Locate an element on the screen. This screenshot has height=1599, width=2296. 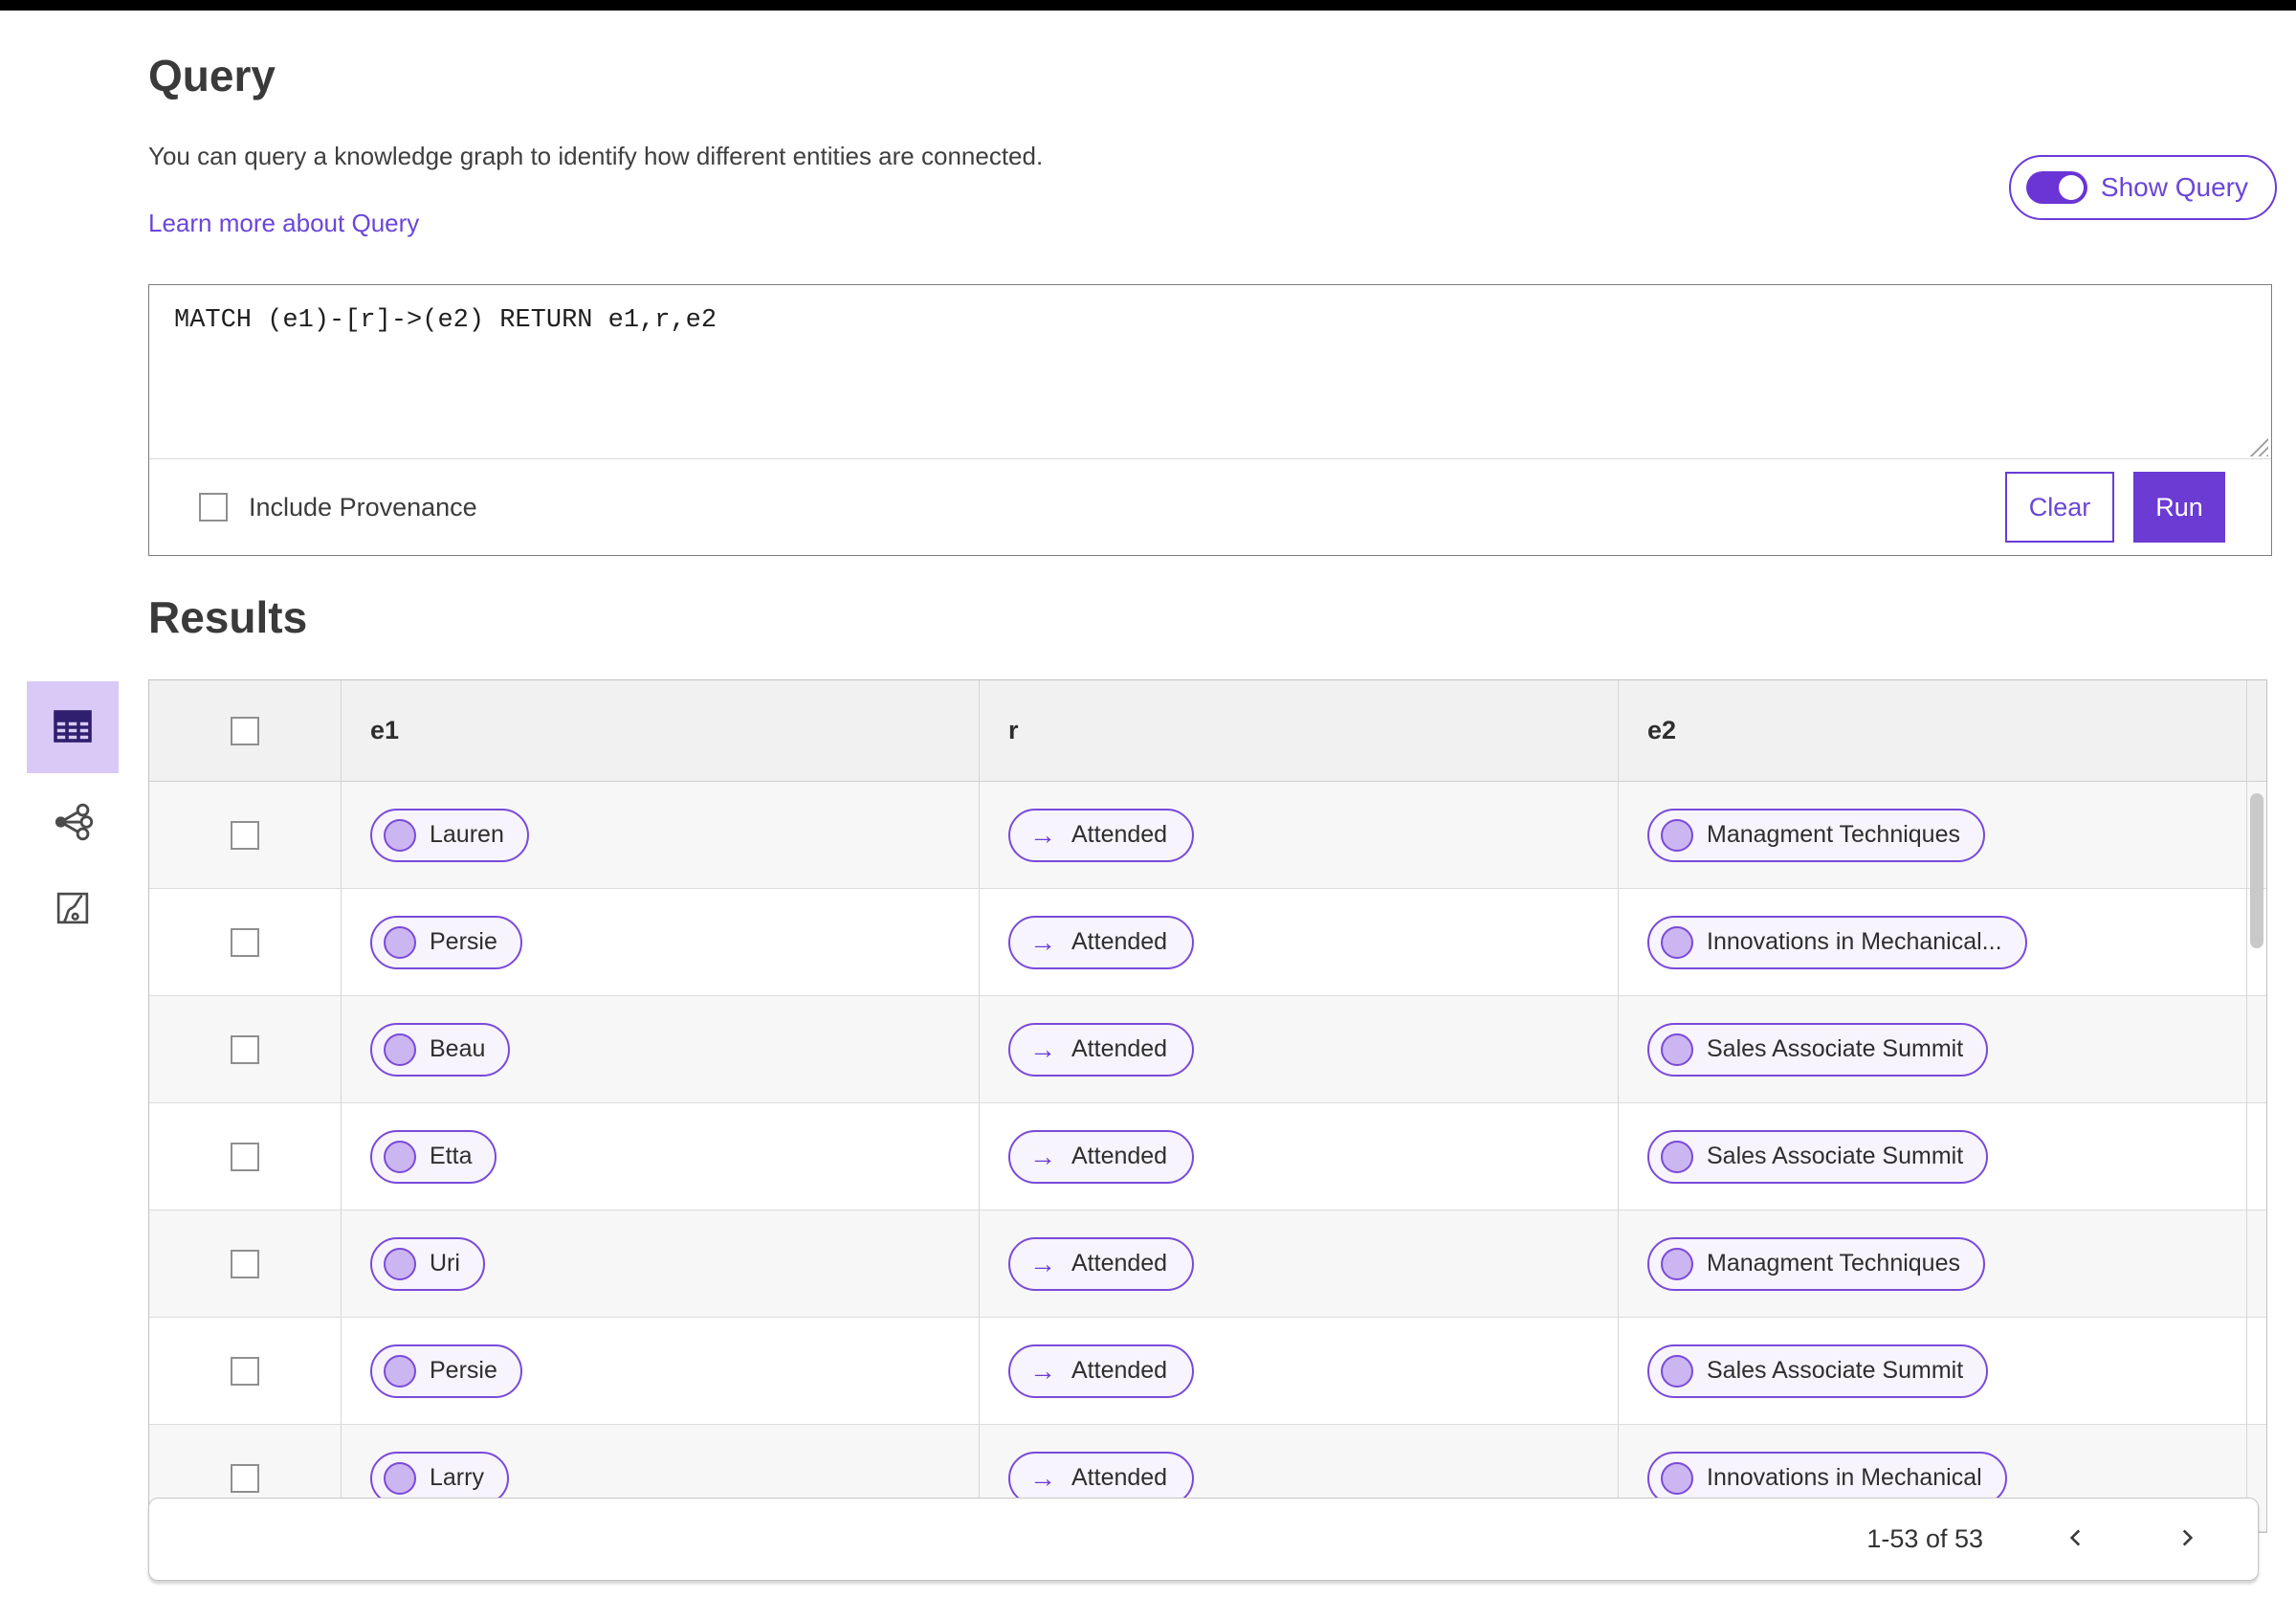
column-header-r: r is located at coordinates (1013, 730).